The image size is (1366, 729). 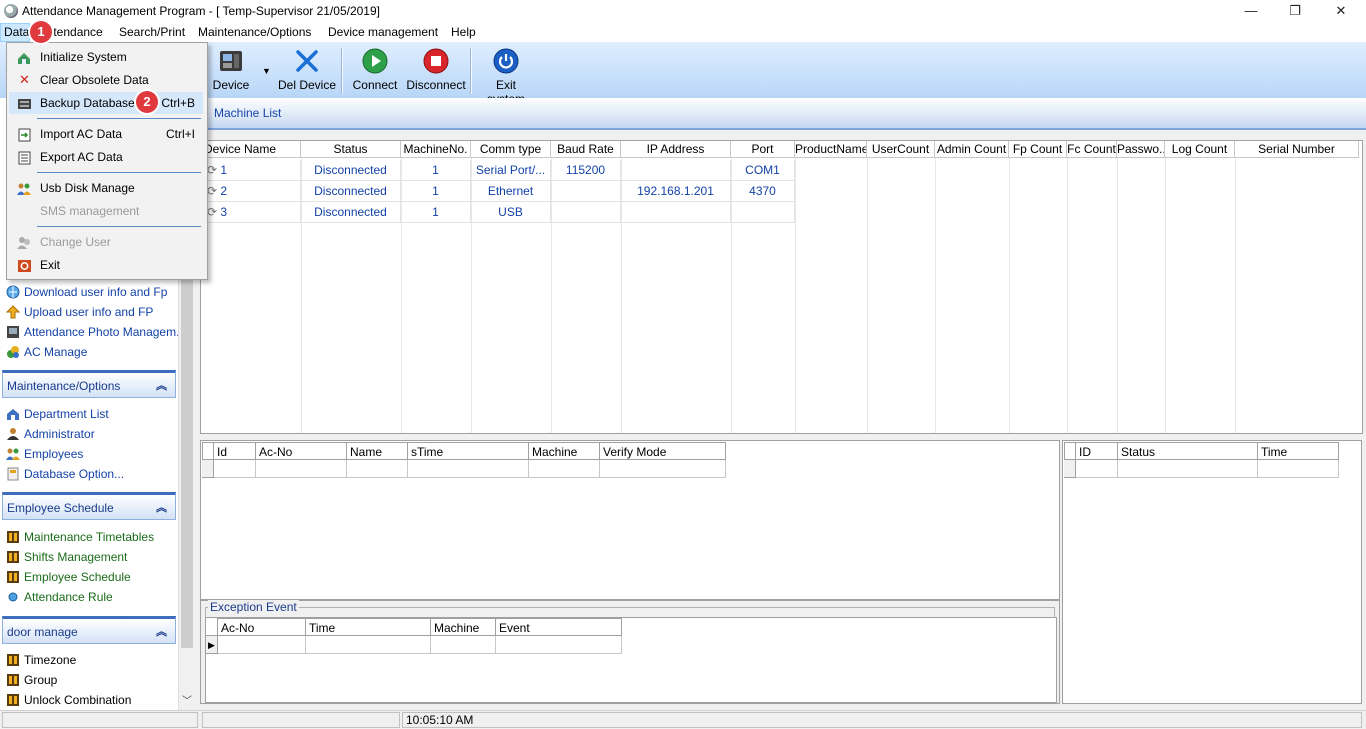 What do you see at coordinates (301, 720) in the screenshot?
I see `status-panel-middle` at bounding box center [301, 720].